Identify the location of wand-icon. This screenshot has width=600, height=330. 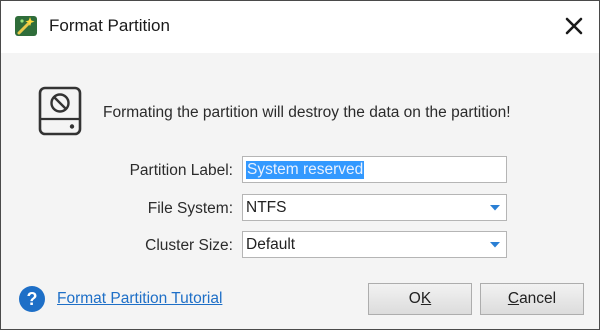
(26, 26).